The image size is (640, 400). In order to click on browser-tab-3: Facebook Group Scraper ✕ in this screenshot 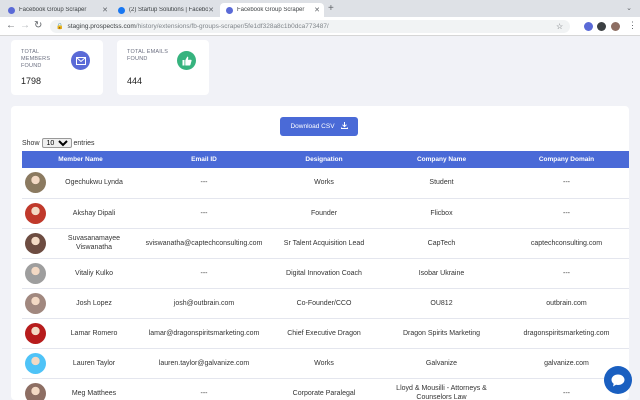, I will do `click(272, 10)`.